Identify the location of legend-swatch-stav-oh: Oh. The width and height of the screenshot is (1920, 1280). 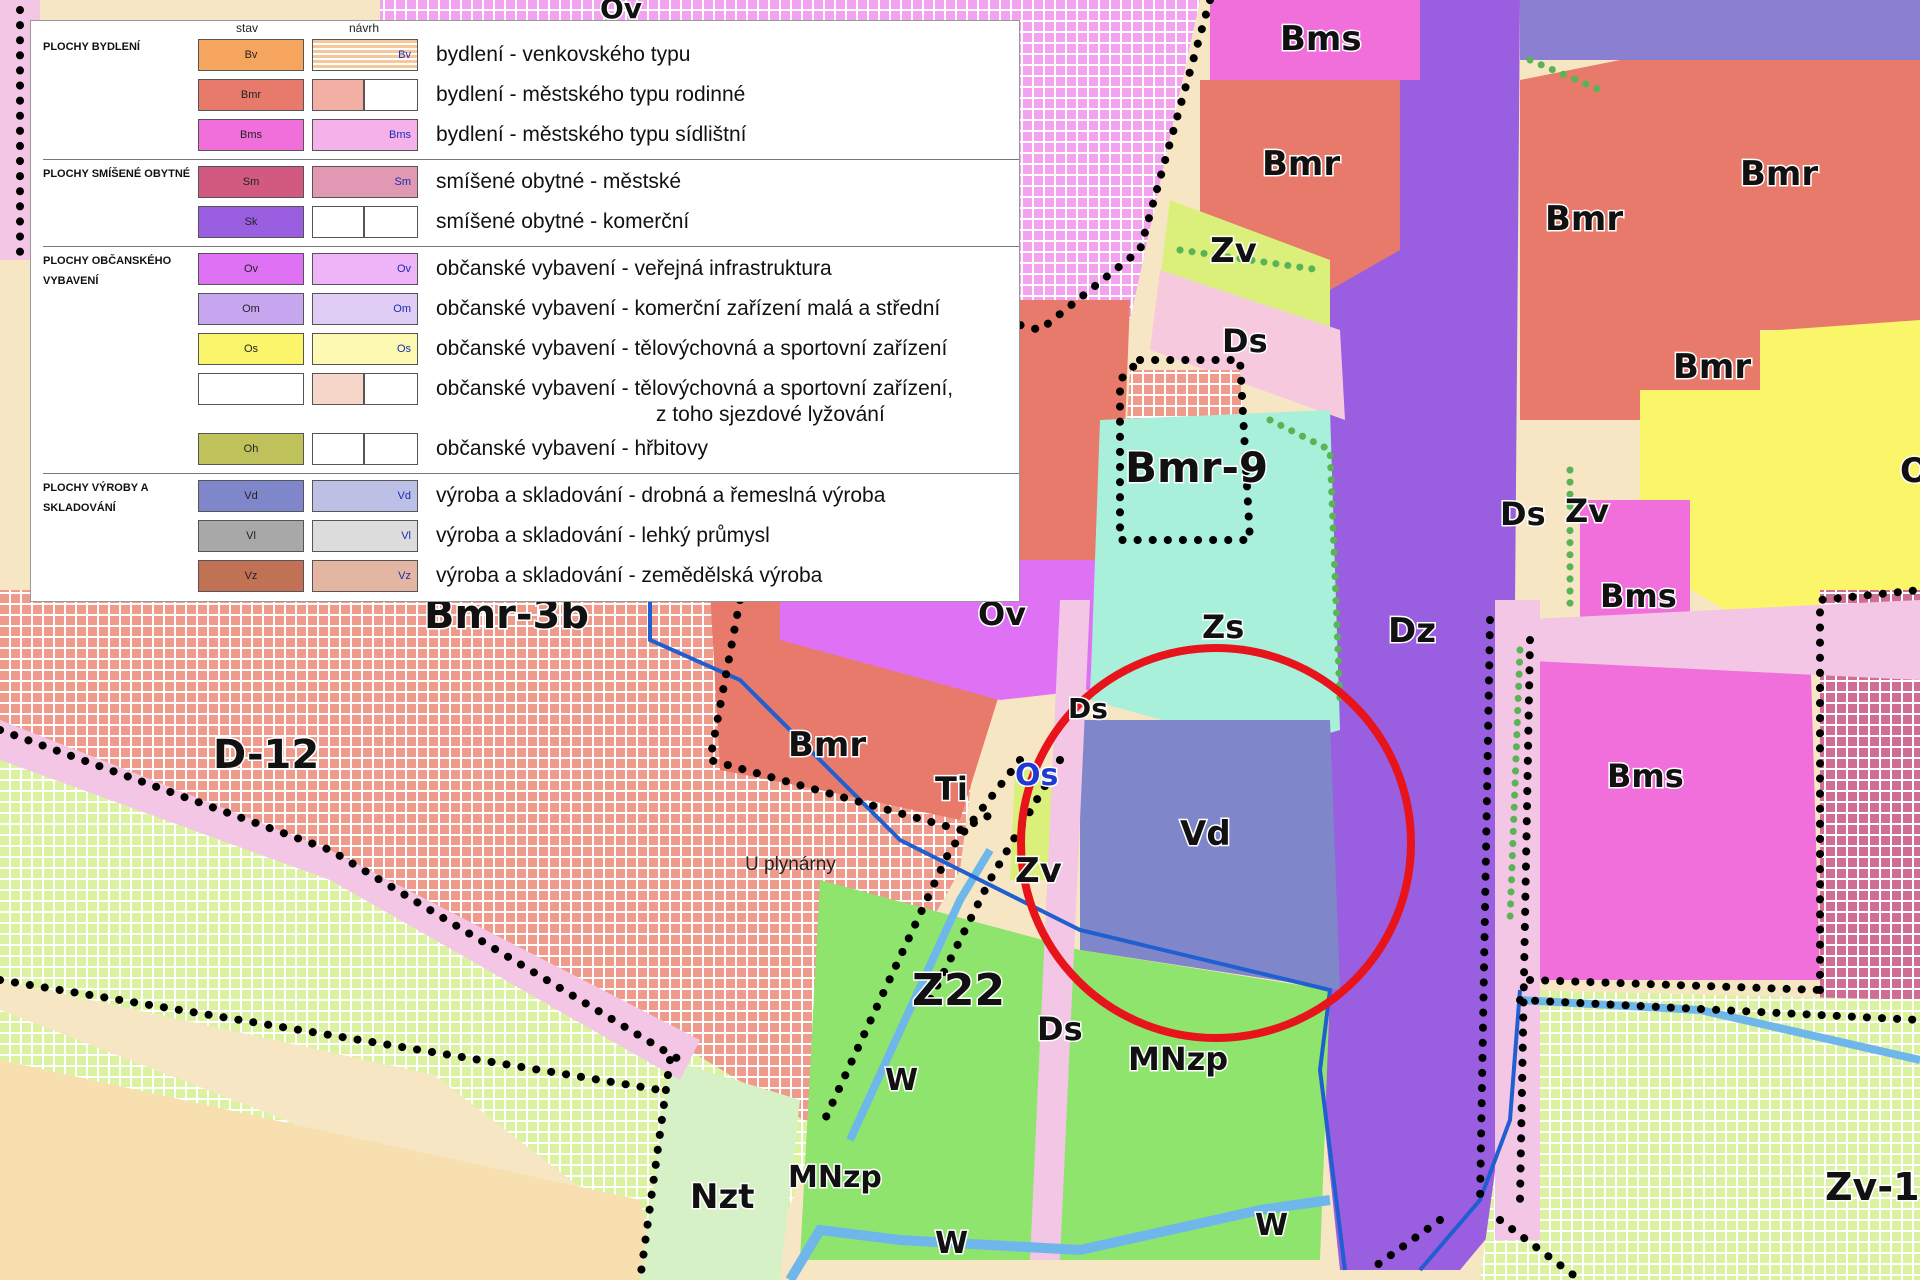
(251, 449).